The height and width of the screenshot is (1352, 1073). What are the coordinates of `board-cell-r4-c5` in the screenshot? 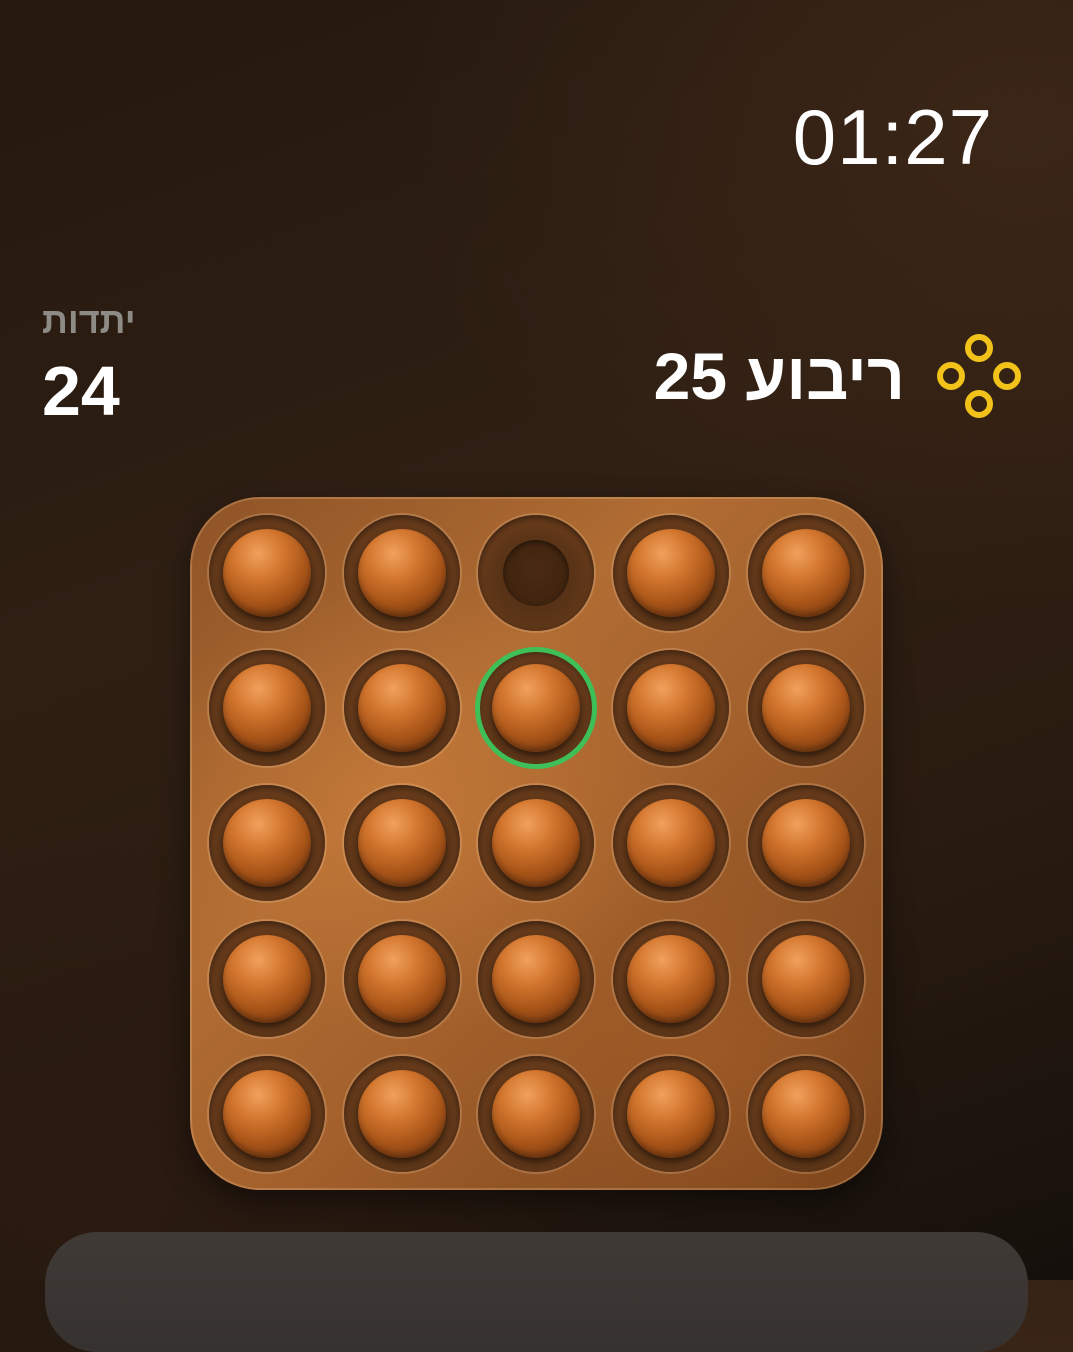 It's located at (805, 978).